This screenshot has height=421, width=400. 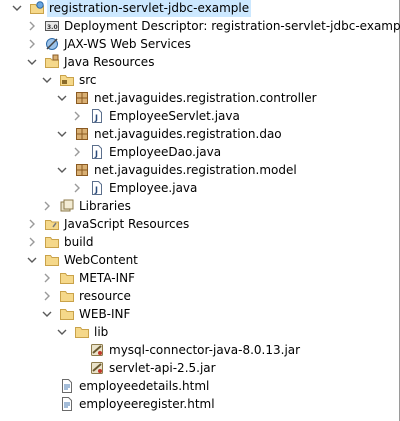 What do you see at coordinates (199, 44) in the screenshot?
I see `tree-item: JAX-WS Web Services` at bounding box center [199, 44].